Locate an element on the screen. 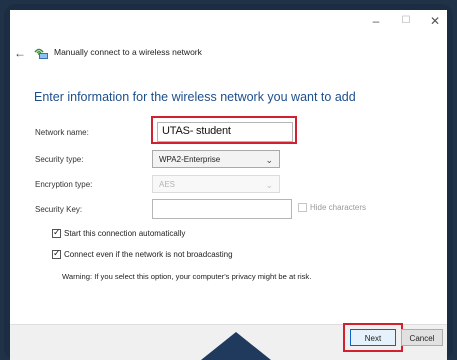  decorative-triangle is located at coordinates (236, 346).